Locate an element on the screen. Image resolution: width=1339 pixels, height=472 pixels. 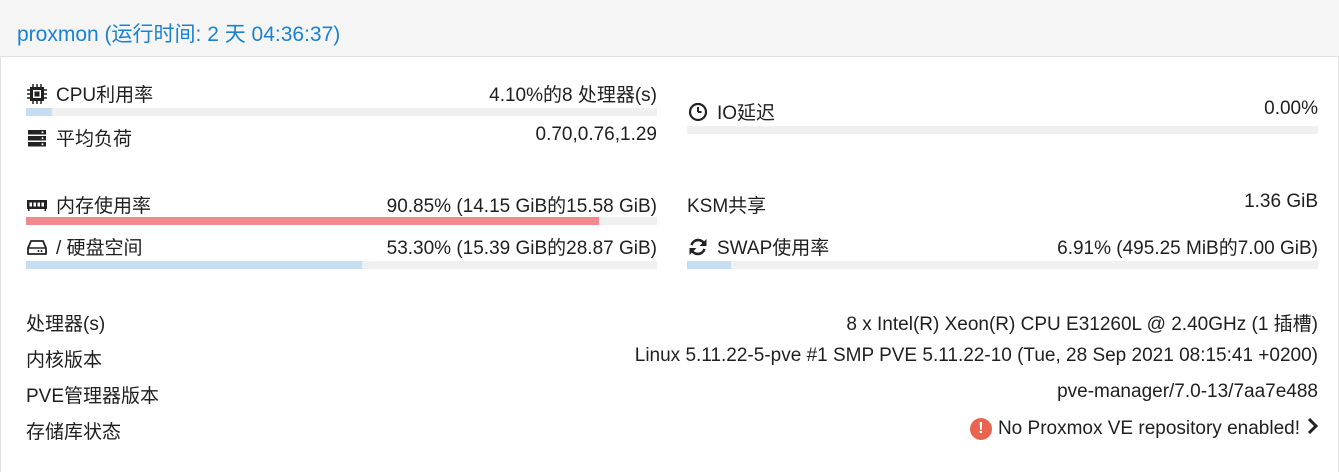
load-average-stat: 平均负荷 0.70,0.76,1.29 is located at coordinates (341, 144).